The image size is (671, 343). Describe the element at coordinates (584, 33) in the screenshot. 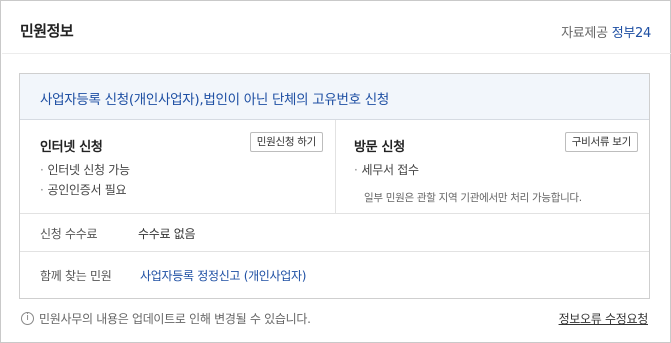

I see `provider-label: 자료제공` at that location.